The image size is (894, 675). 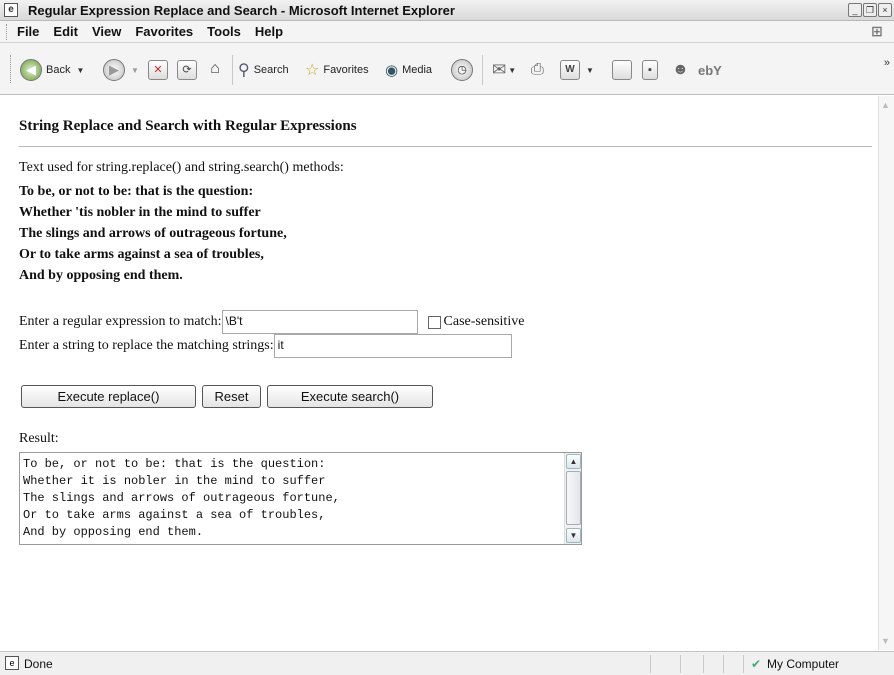 I want to click on edit-dropdown-icon: ▼, so click(x=590, y=70).